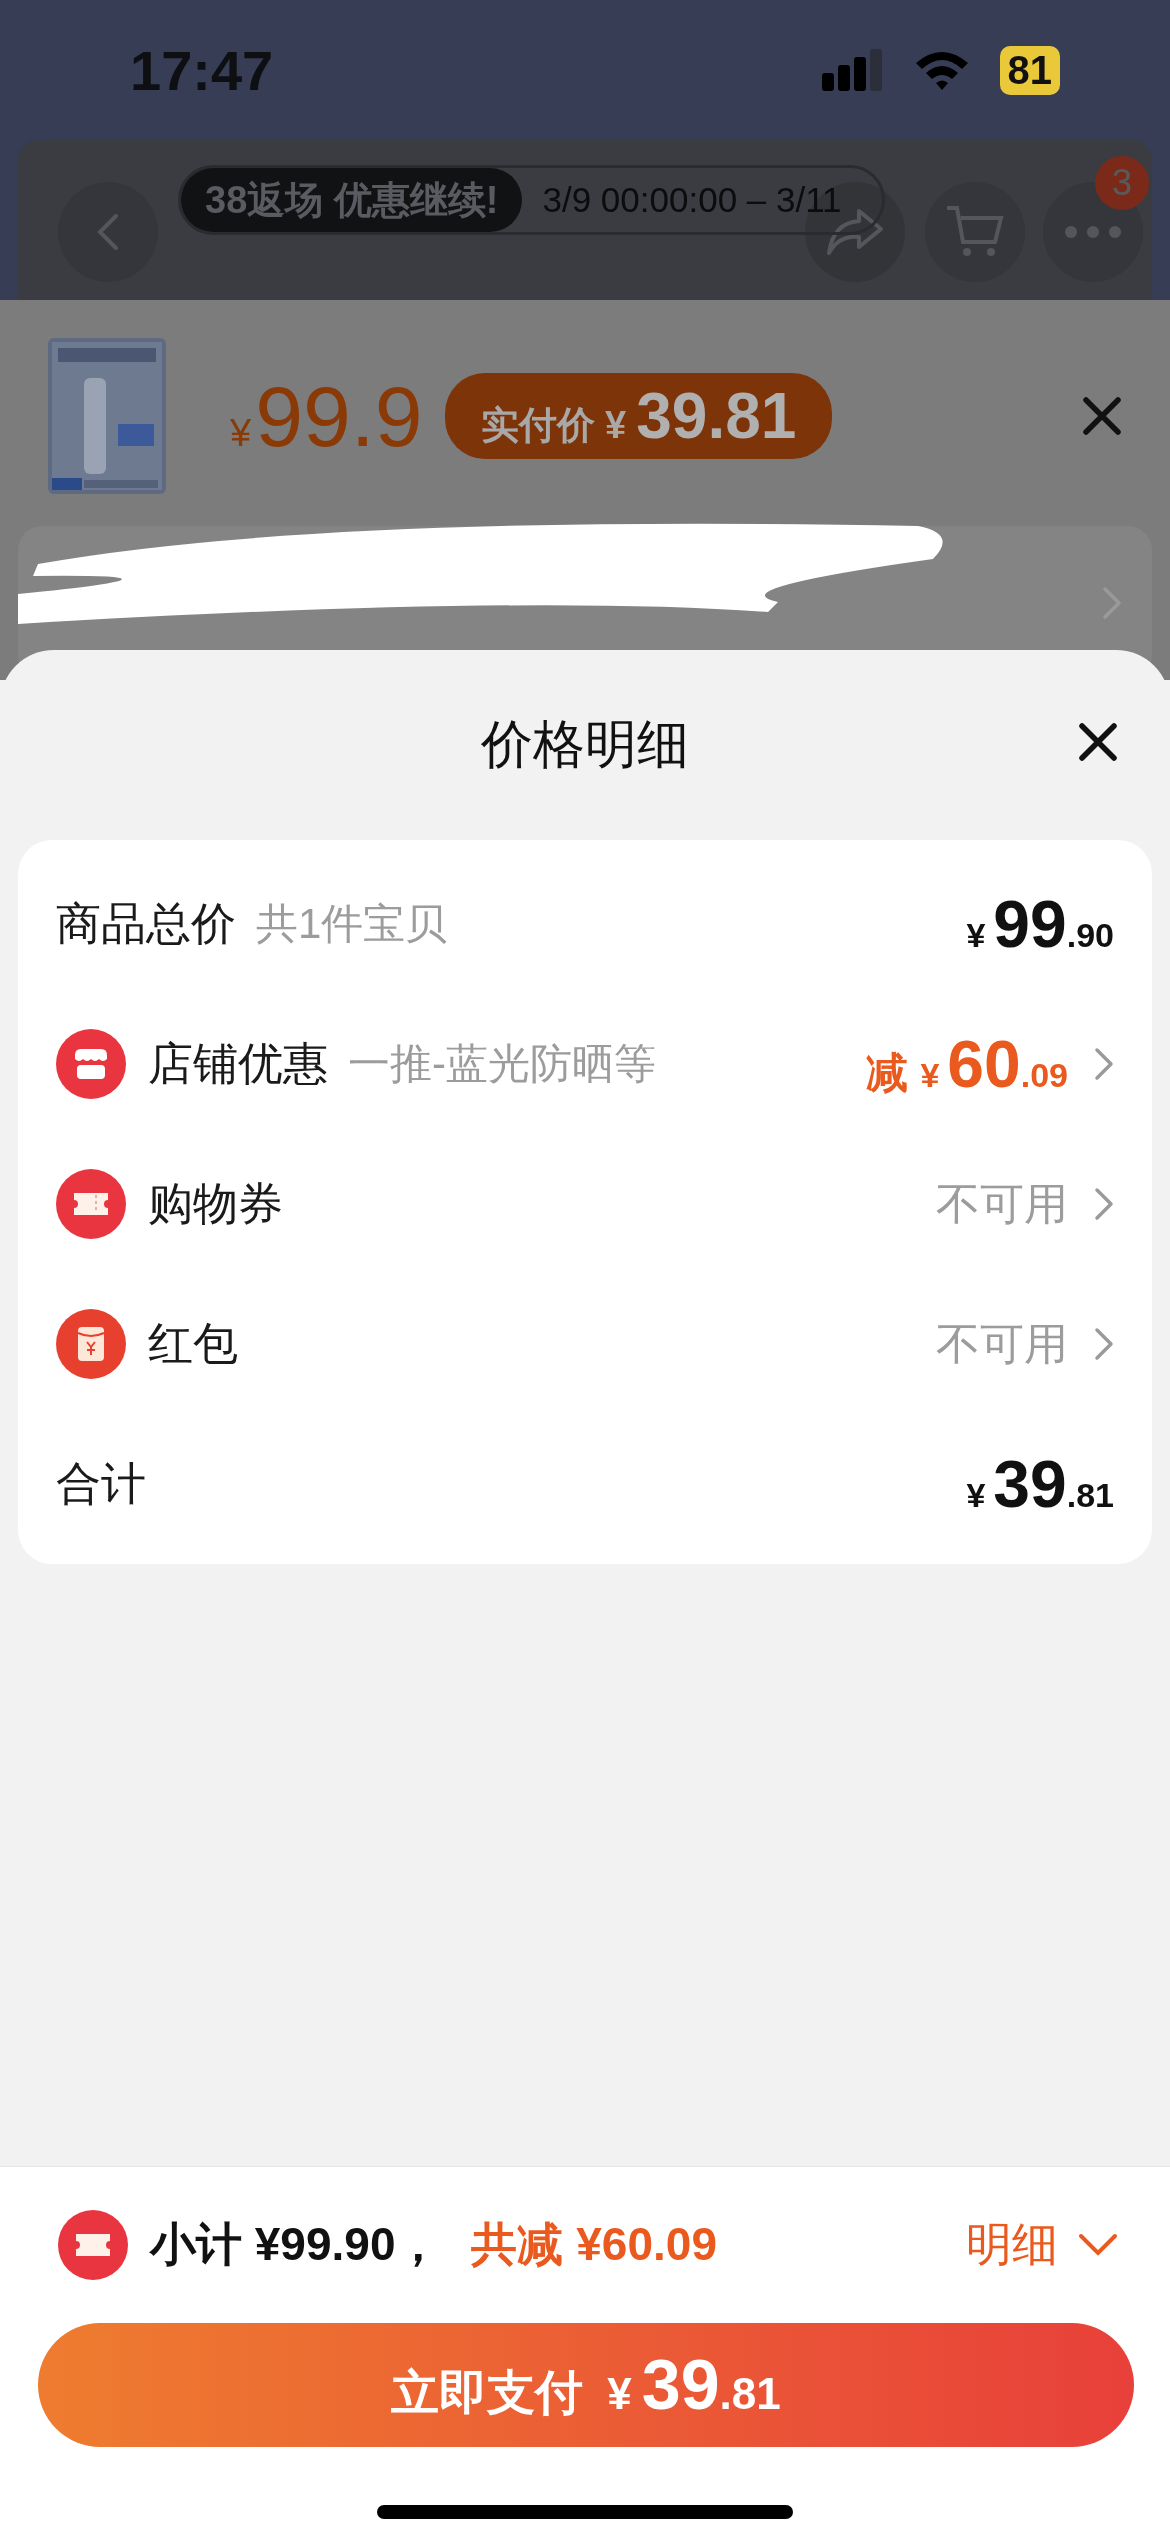 Image resolution: width=1170 pixels, height=2532 pixels. What do you see at coordinates (502, 1064) in the screenshot?
I see `row-note: 一推-蓝光防晒等` at bounding box center [502, 1064].